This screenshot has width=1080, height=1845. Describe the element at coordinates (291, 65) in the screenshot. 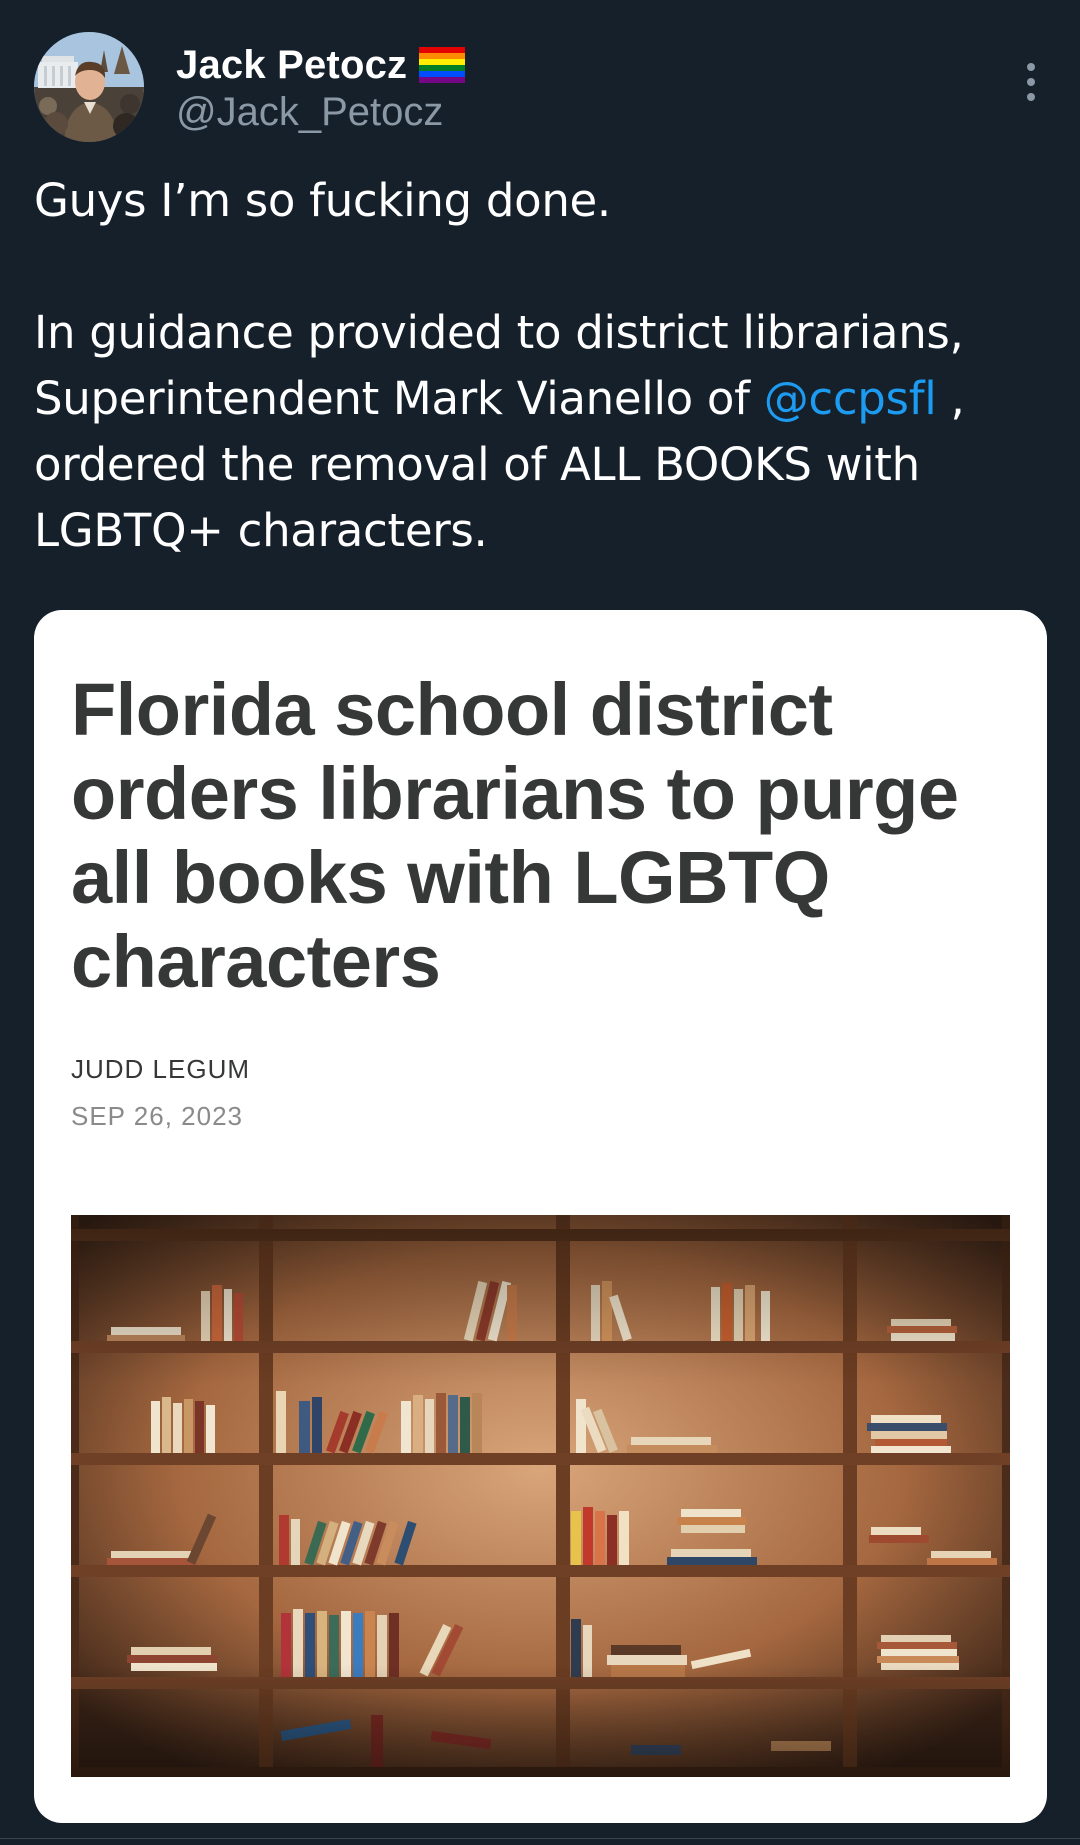

I see `display-name: Jack Petocz` at that location.